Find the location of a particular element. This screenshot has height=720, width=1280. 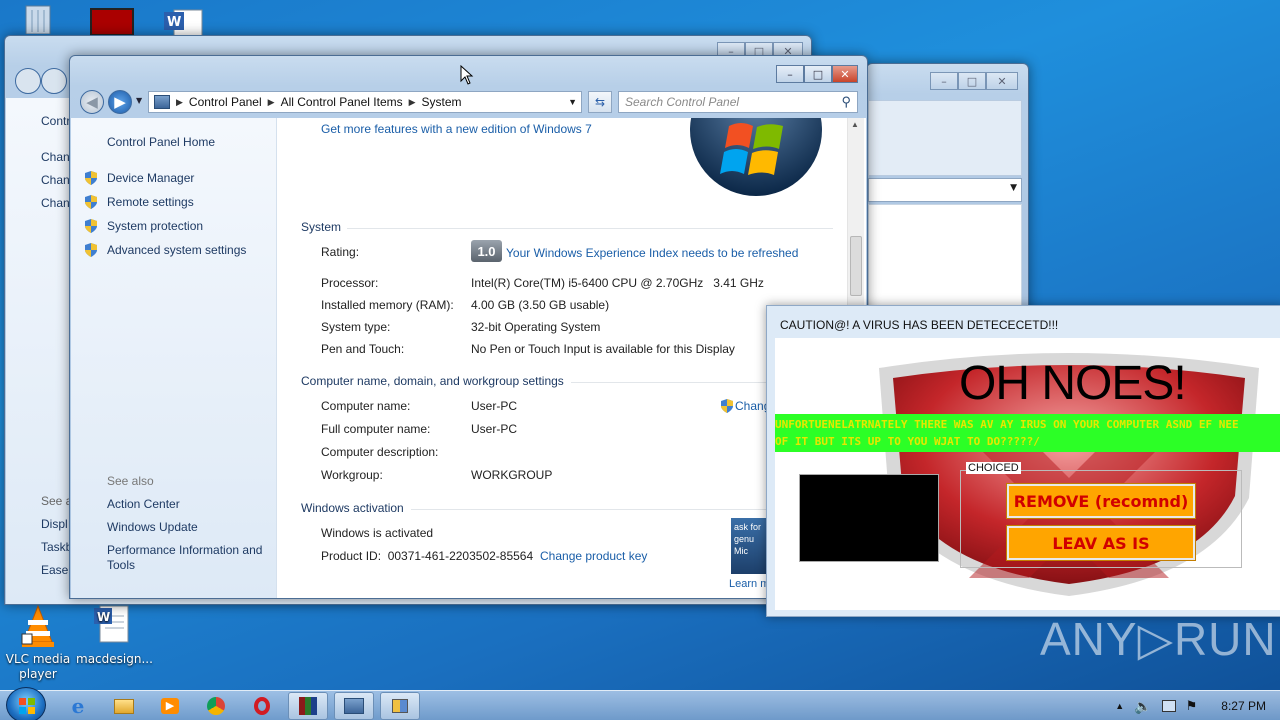

system-protection-link: System protection is located at coordinates (155, 226).